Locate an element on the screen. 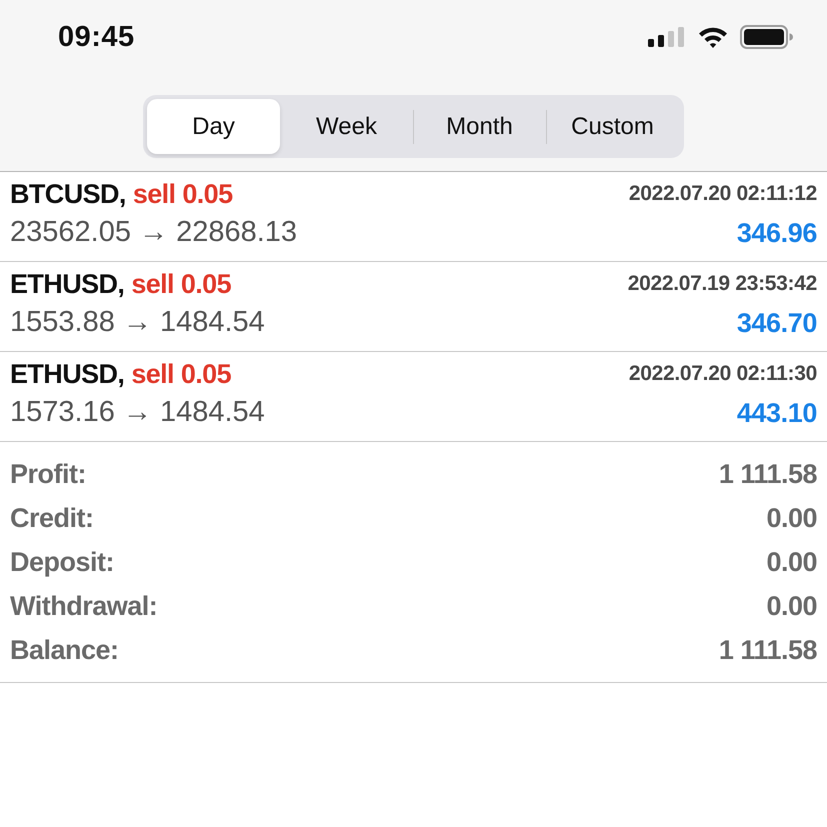 This screenshot has height=827, width=827. wifi-icon is located at coordinates (713, 37).